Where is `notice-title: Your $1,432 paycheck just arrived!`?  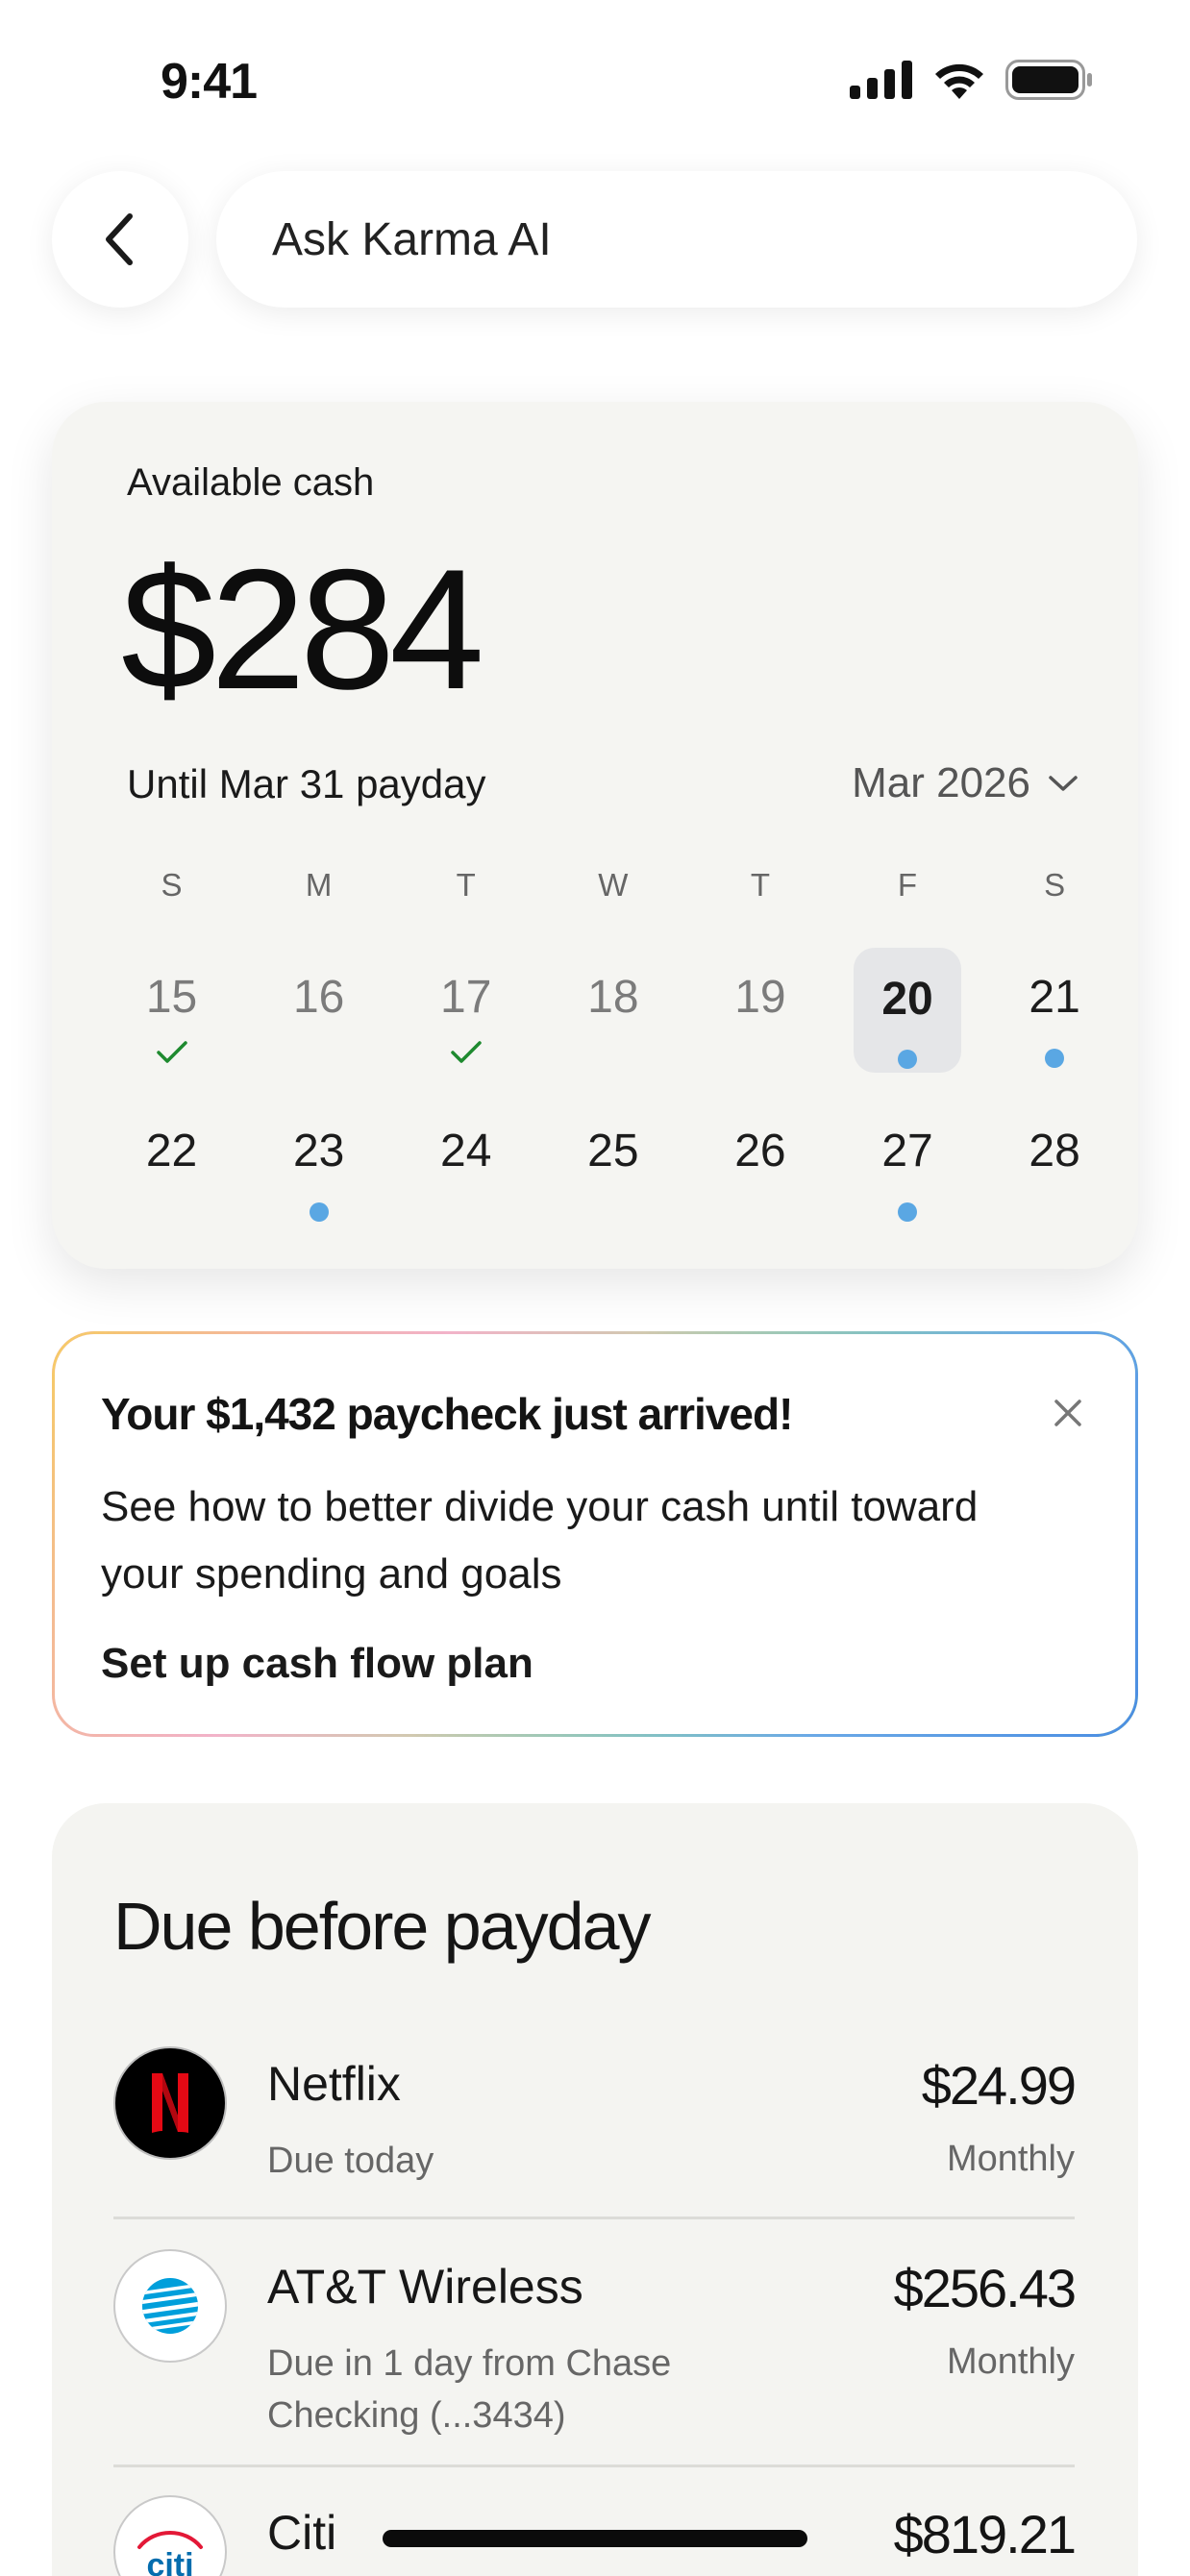 notice-title: Your $1,432 paycheck just arrived! is located at coordinates (447, 1414).